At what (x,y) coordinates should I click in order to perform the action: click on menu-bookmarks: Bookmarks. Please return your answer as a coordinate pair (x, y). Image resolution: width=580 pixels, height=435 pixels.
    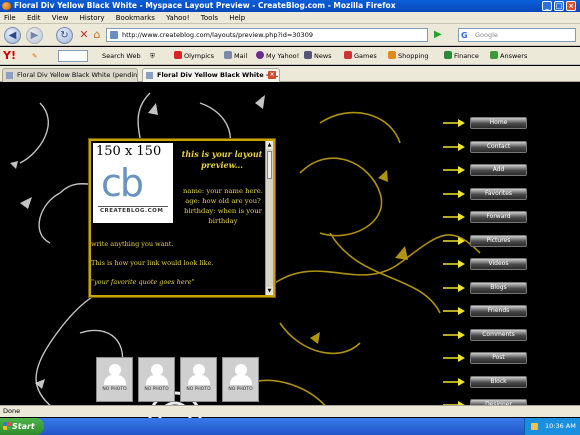
    Looking at the image, I should click on (135, 18).